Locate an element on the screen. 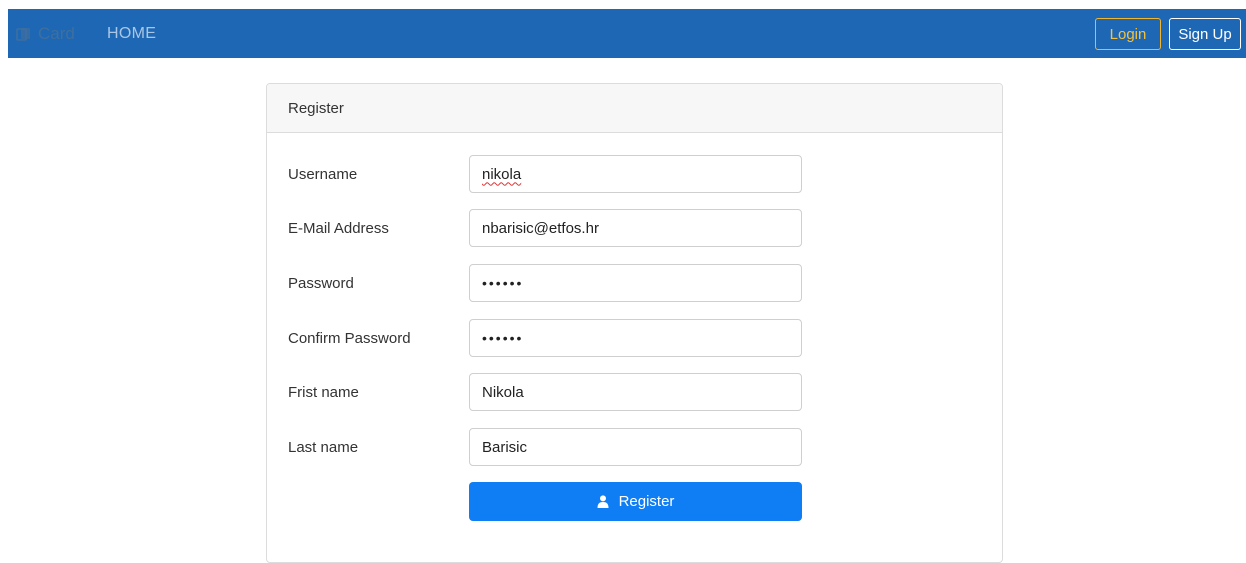 Image resolution: width=1246 pixels, height=563 pixels. form-row-last-name: Last name Barisic is located at coordinates (634, 447).